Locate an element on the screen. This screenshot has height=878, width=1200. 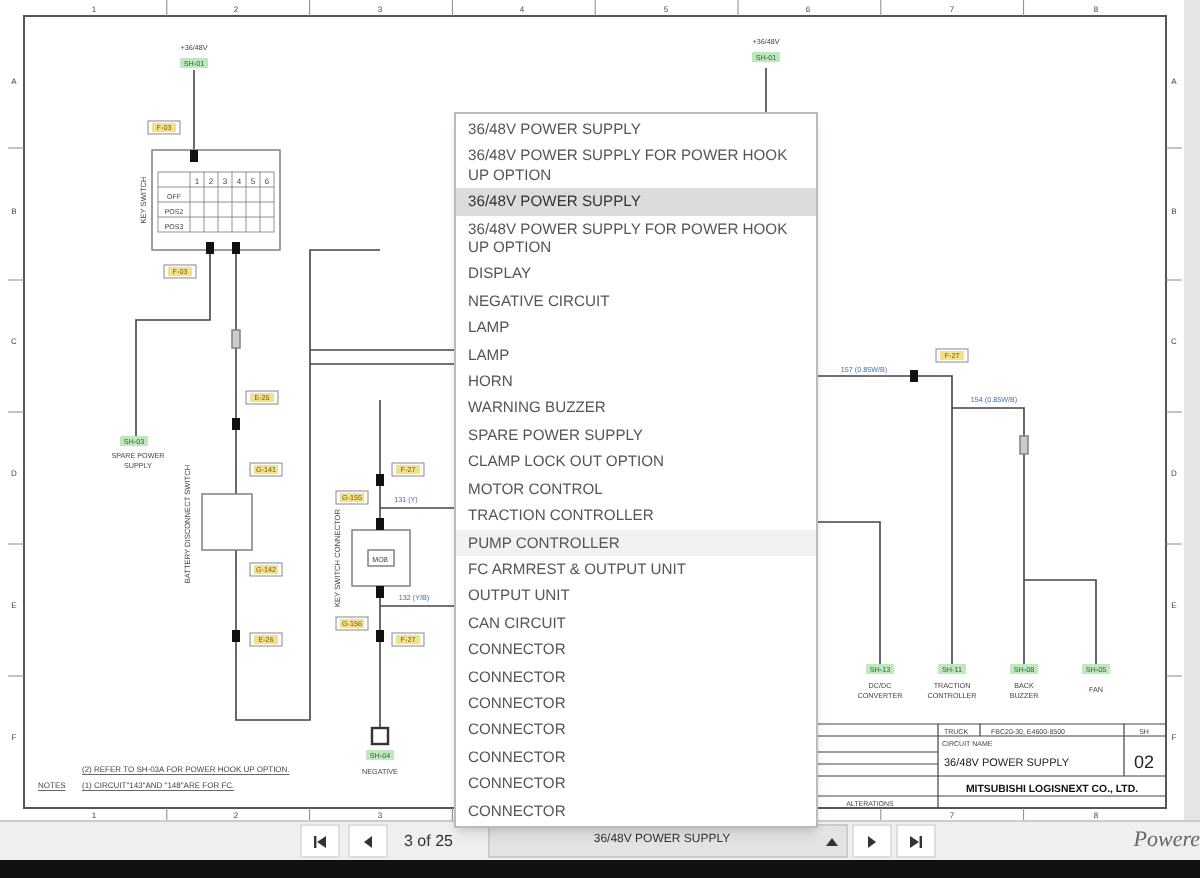
previous-page-button is located at coordinates (368, 841).